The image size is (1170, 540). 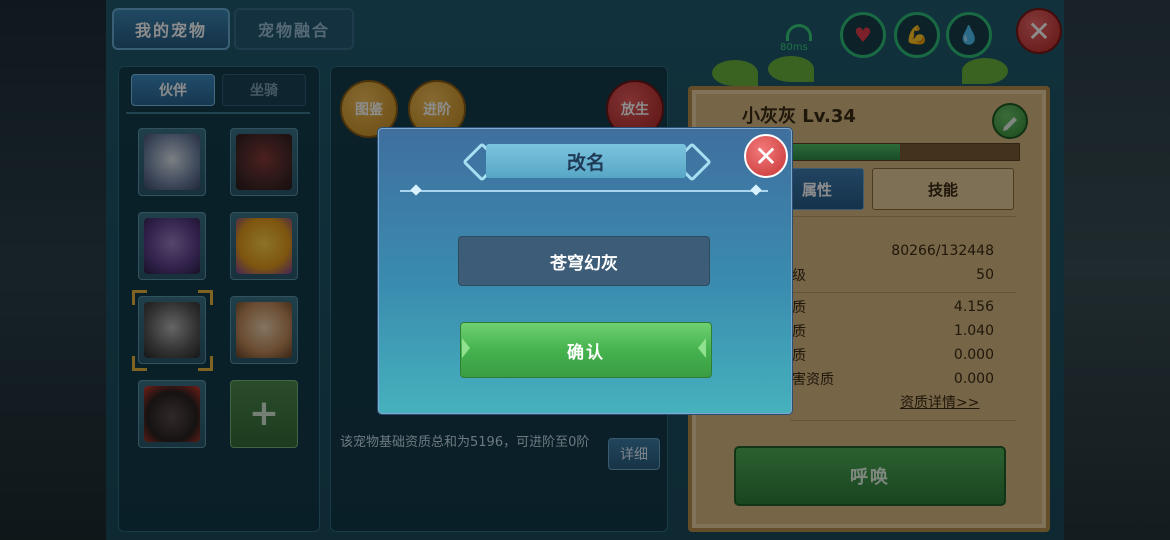 What do you see at coordinates (586, 350) in the screenshot?
I see `confirm-button: 确认` at bounding box center [586, 350].